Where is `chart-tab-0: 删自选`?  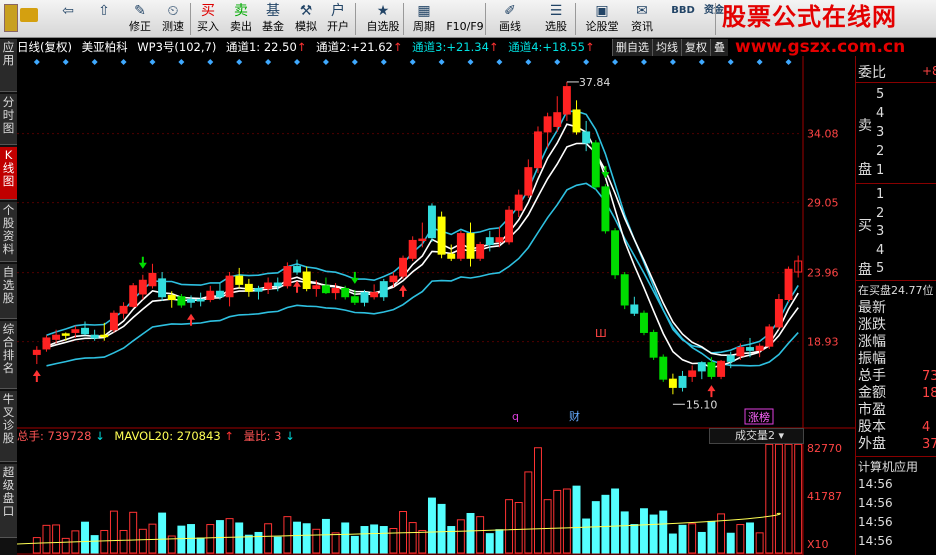
chart-tab-0: 删自选 is located at coordinates (632, 47).